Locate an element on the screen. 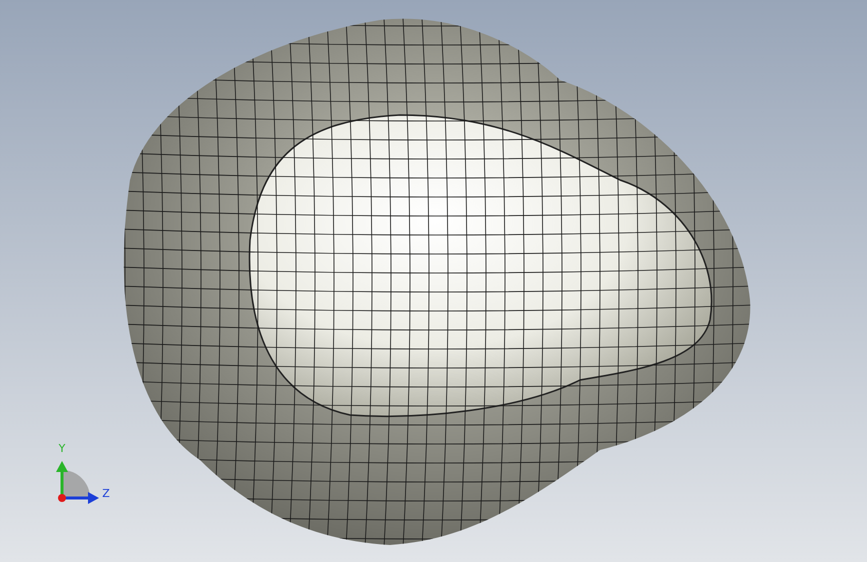 This screenshot has height=562, width=867. axis-triad-icon is located at coordinates (77, 482).